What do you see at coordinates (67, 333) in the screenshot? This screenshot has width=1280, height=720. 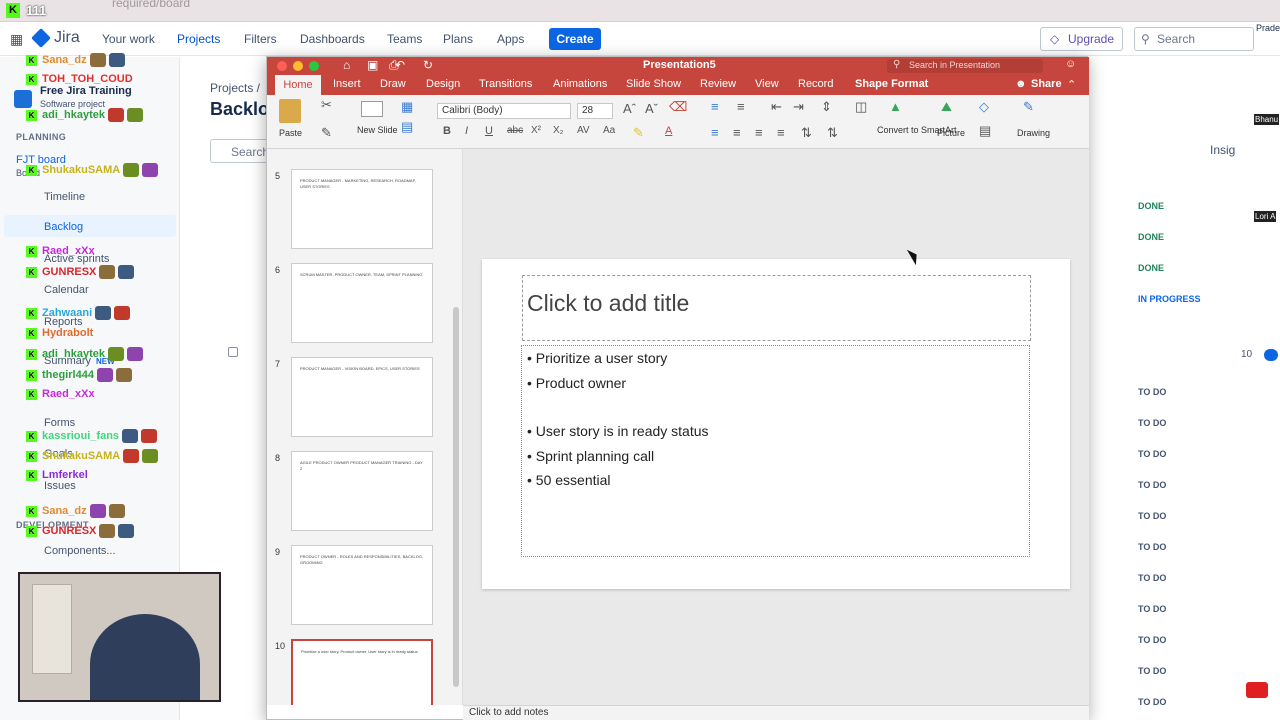 I see `chat-username: Hydrabolt` at bounding box center [67, 333].